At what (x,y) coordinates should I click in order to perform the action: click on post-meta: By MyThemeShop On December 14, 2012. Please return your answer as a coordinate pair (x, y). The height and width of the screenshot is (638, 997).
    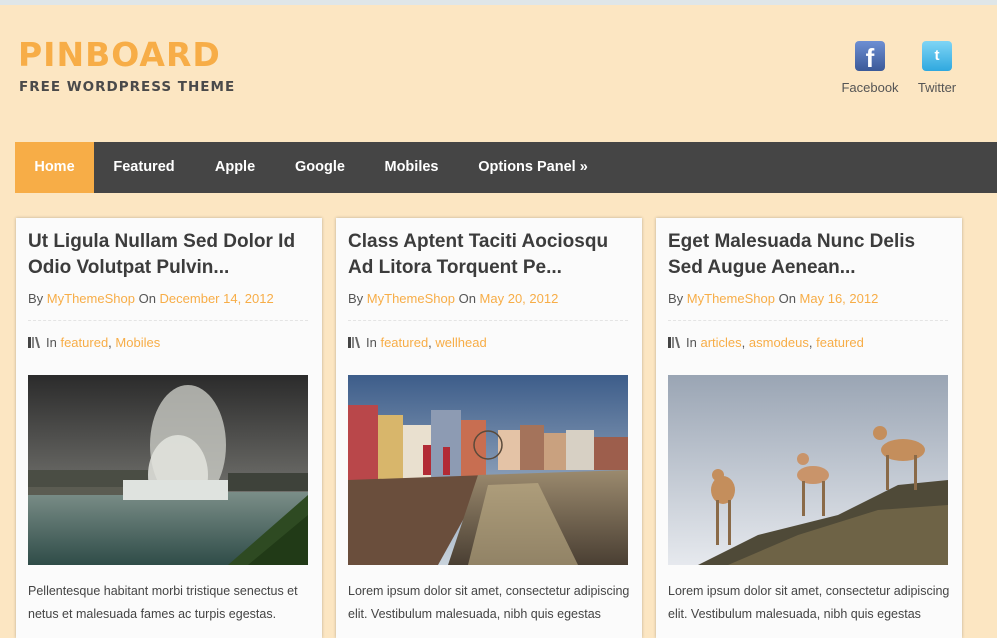
    Looking at the image, I should click on (151, 298).